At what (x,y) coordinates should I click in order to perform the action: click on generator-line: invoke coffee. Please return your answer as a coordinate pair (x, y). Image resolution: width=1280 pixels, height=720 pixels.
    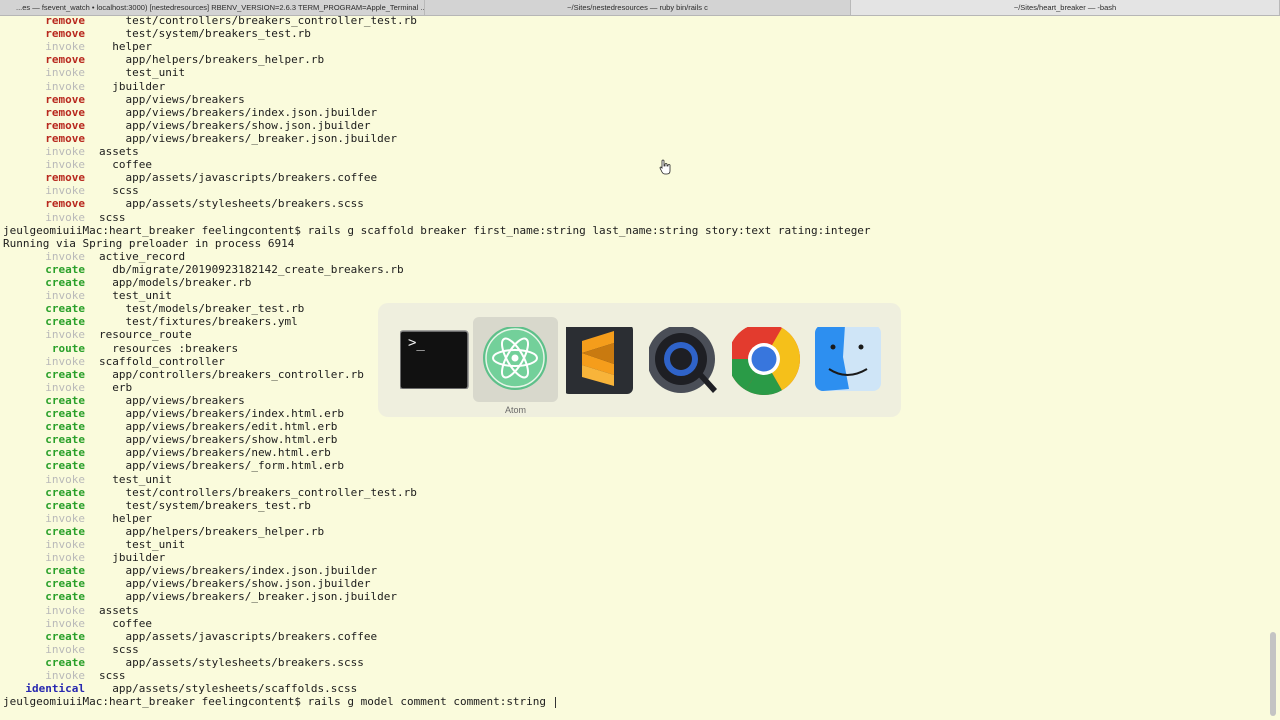
    Looking at the image, I should click on (77, 623).